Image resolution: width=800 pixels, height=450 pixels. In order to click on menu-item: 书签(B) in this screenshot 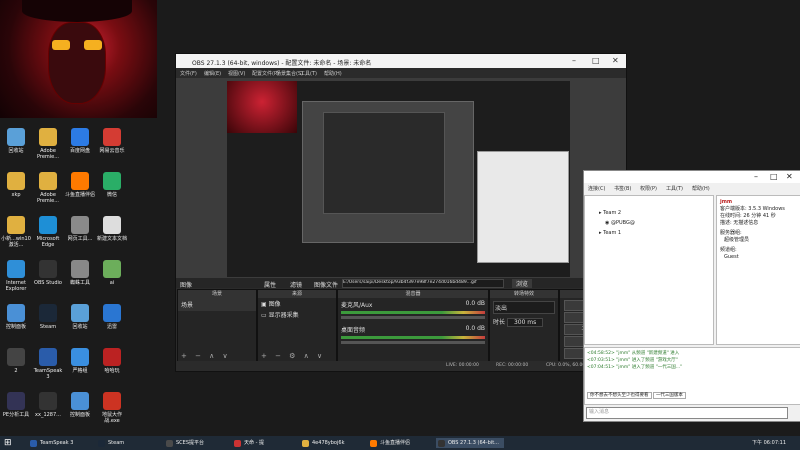, I will do `click(622, 188)`.